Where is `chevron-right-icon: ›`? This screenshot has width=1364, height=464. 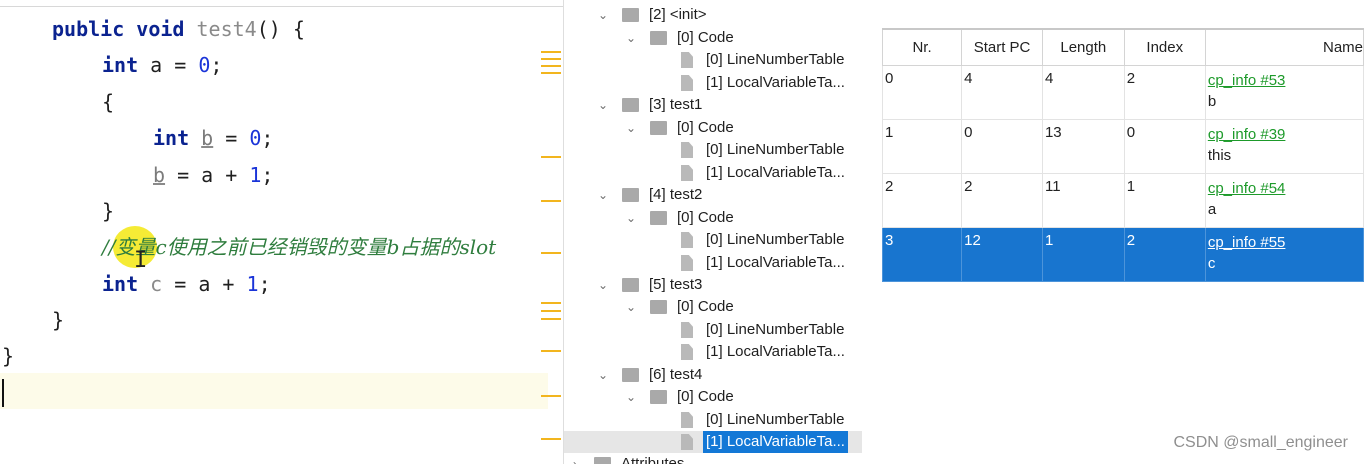 chevron-right-icon: › is located at coordinates (575, 461).